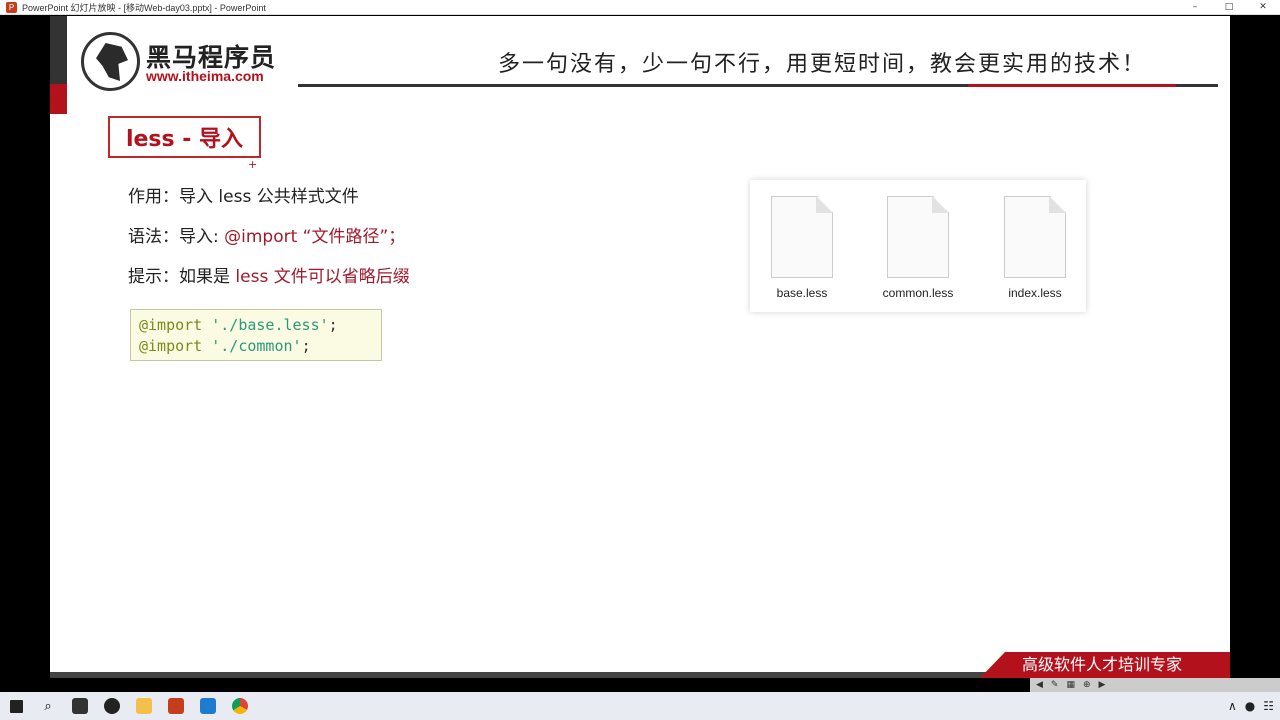 The image size is (1280, 720). What do you see at coordinates (802, 293) in the screenshot?
I see `file-name: base.less` at bounding box center [802, 293].